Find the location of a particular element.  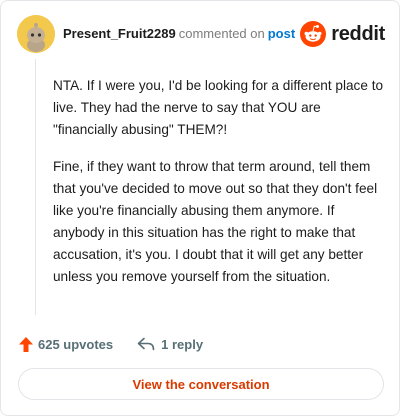

reddit-logo: reddit is located at coordinates (342, 34).